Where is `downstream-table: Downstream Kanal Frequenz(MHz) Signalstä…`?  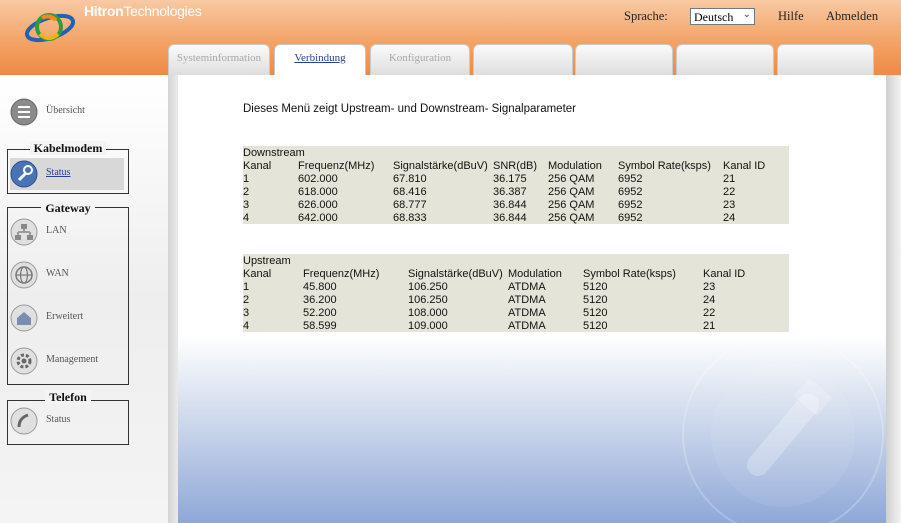
downstream-table: Downstream Kanal Frequenz(MHz) Signalstä… is located at coordinates (516, 185).